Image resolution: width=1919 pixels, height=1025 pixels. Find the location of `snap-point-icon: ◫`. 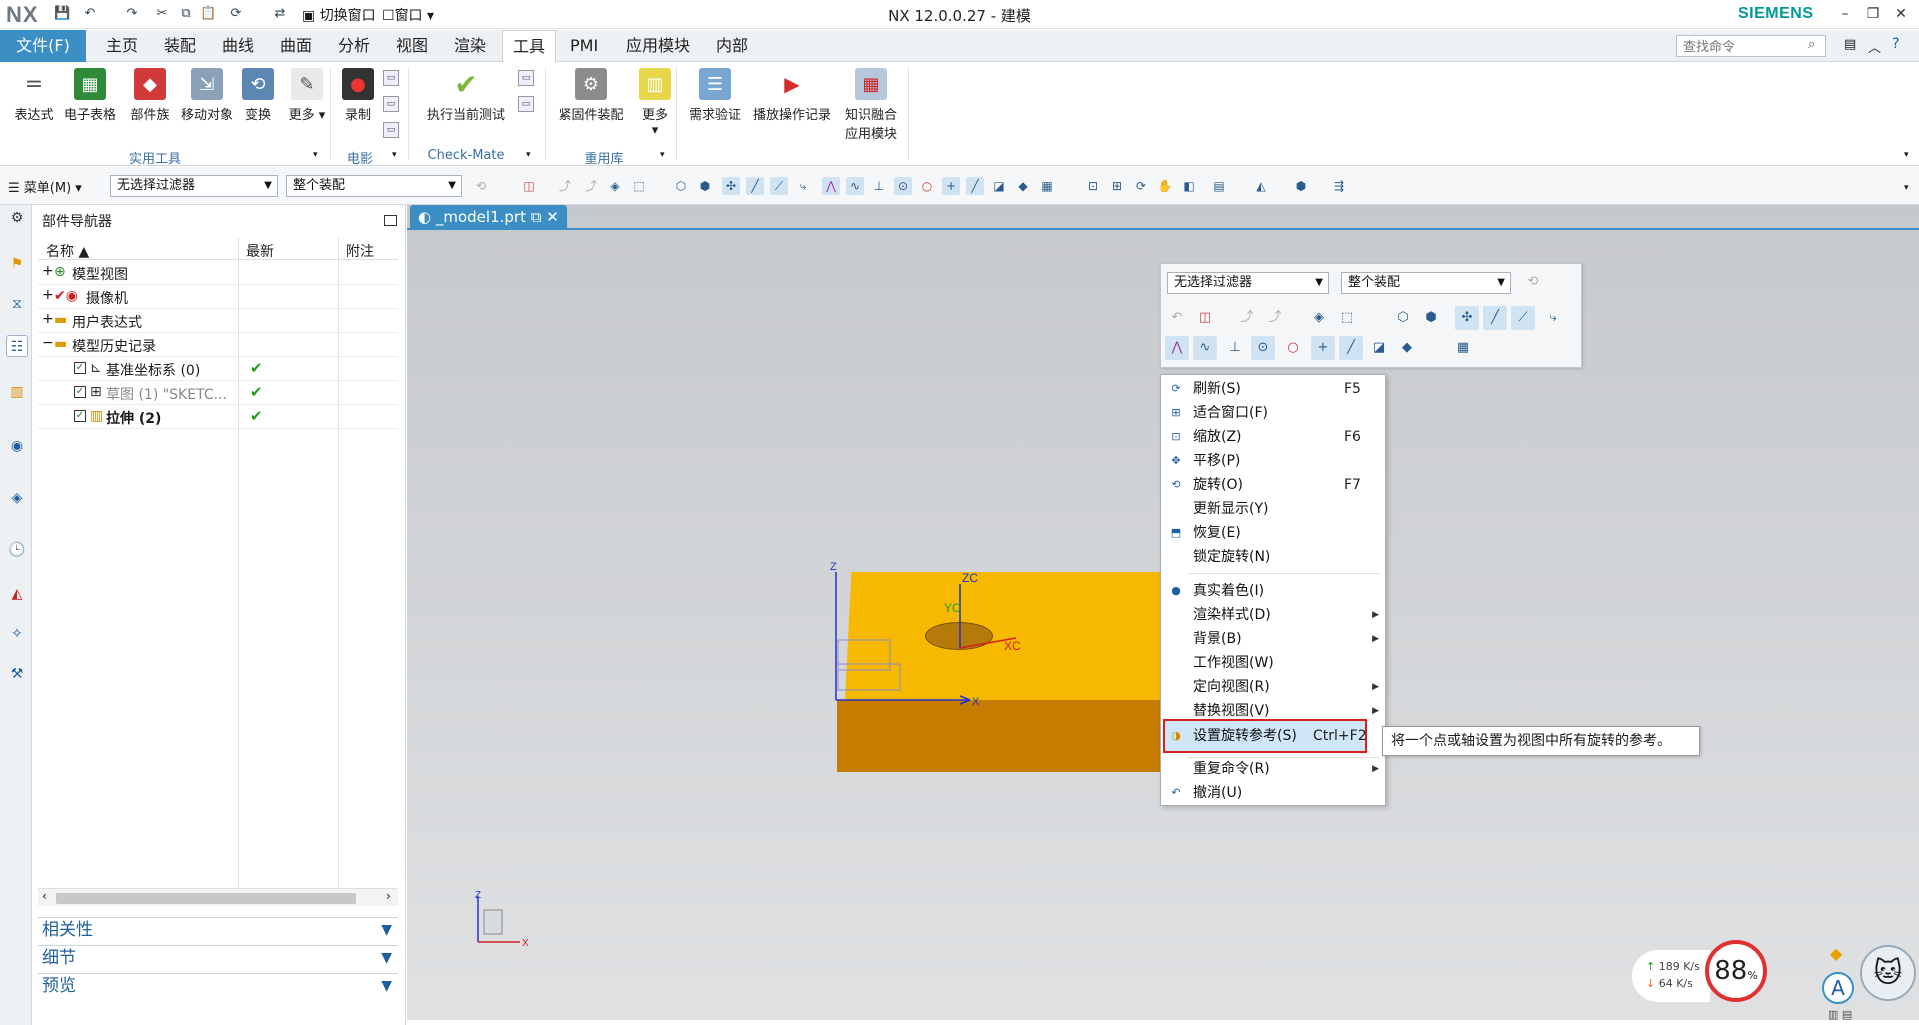

snap-point-icon: ◫ is located at coordinates (529, 186).